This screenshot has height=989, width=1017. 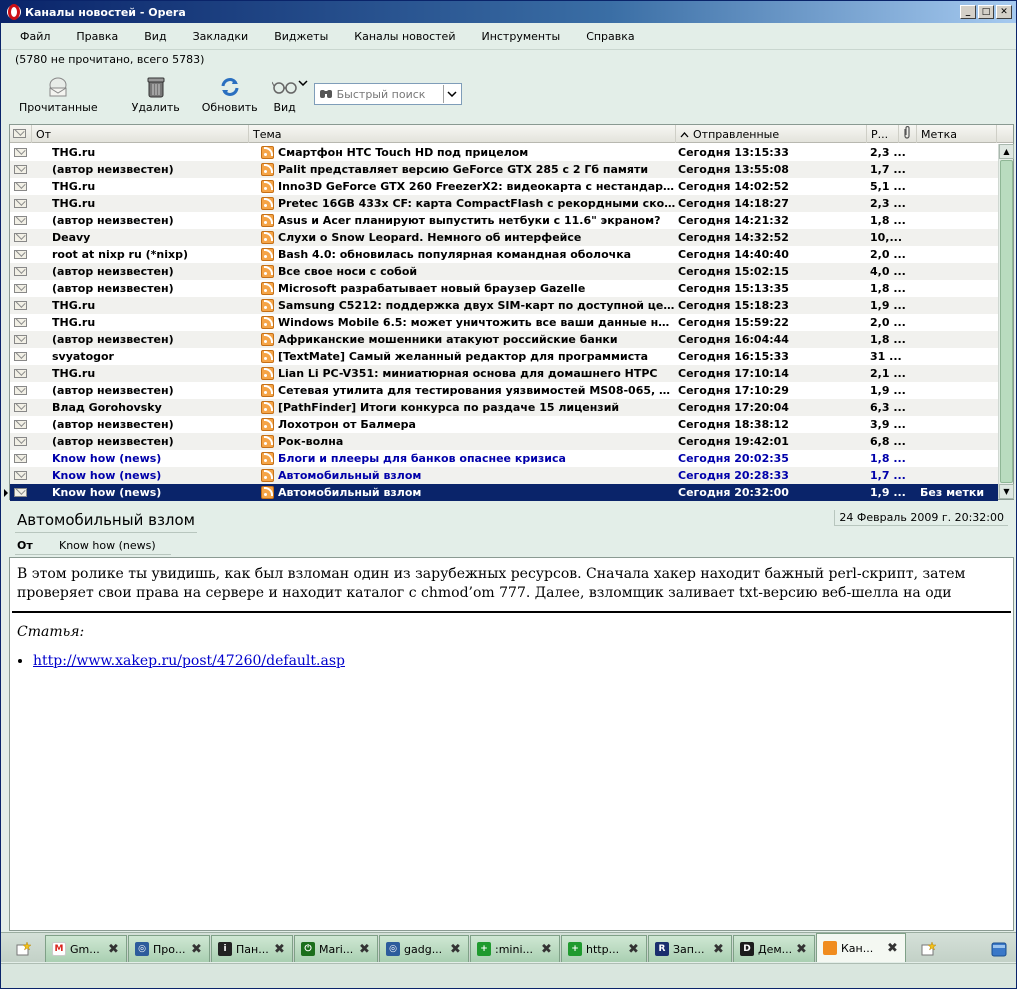 I want to click on menu-view: Вид, so click(x=155, y=36).